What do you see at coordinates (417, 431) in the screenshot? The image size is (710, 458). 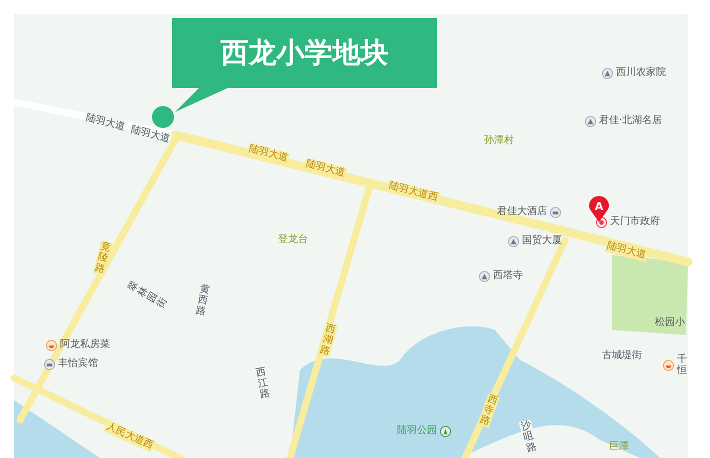 I see `place-label: 陆羽公园` at bounding box center [417, 431].